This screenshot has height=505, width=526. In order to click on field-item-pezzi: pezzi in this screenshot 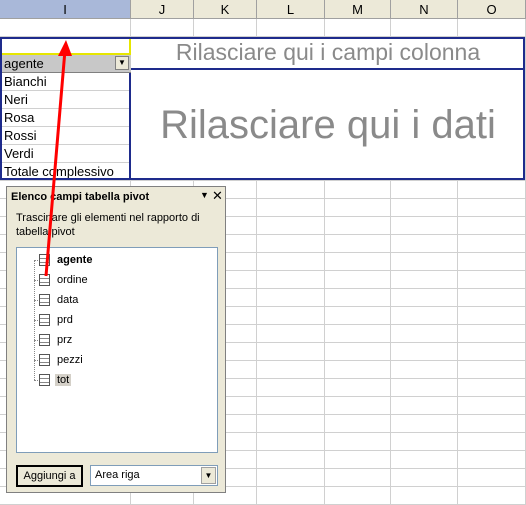, I will do `click(62, 360)`.